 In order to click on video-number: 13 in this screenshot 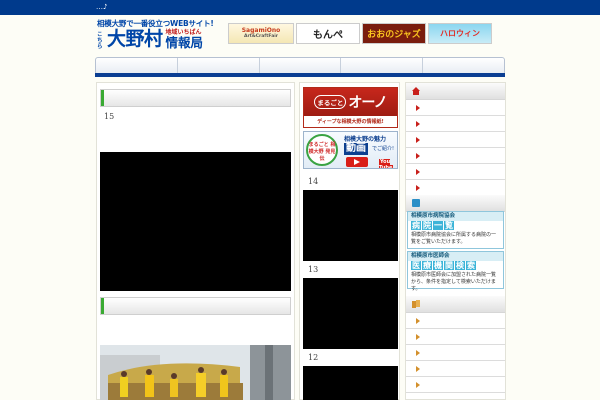, I will do `click(313, 269)`.